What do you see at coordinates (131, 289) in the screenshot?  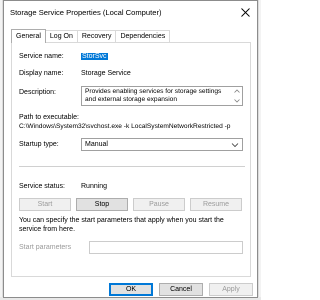 I see `ok-button: OK` at bounding box center [131, 289].